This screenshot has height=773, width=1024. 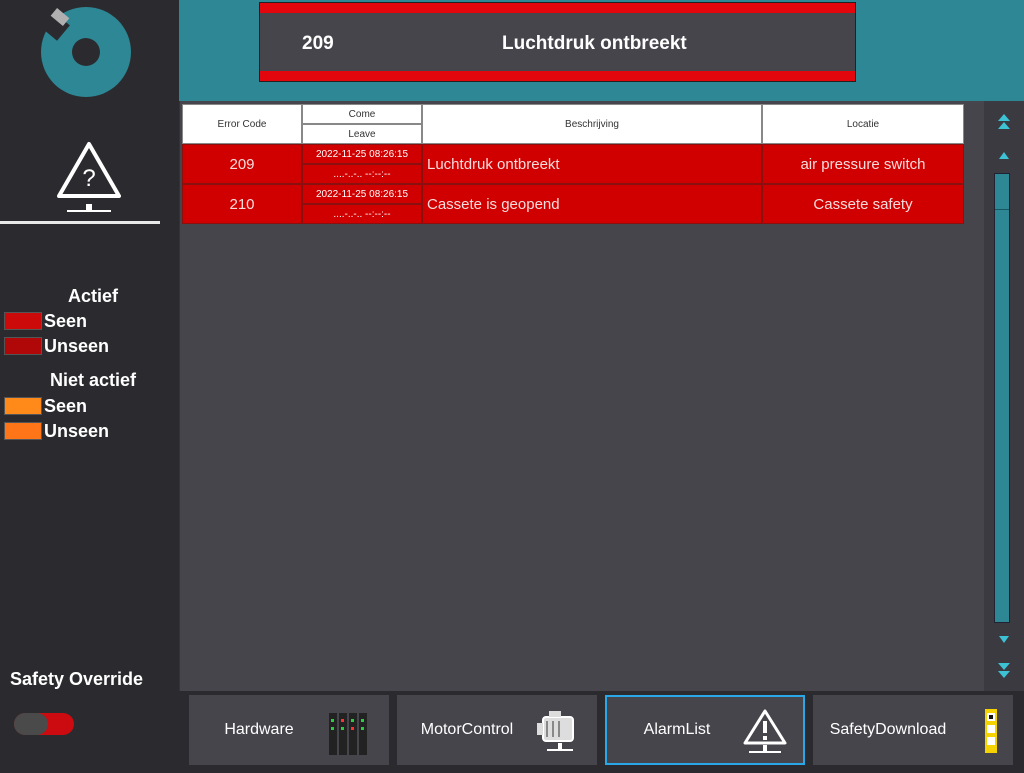 What do you see at coordinates (677, 729) in the screenshot?
I see `nav-label: AlarmList` at bounding box center [677, 729].